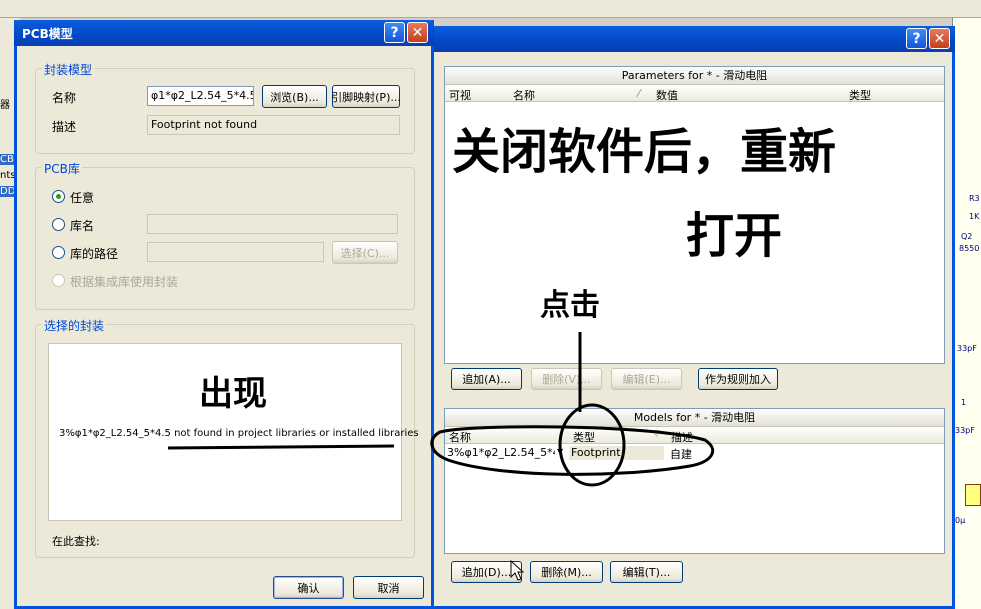 This screenshot has width=981, height=609. I want to click on mouse-cursor-icon, so click(517, 570).